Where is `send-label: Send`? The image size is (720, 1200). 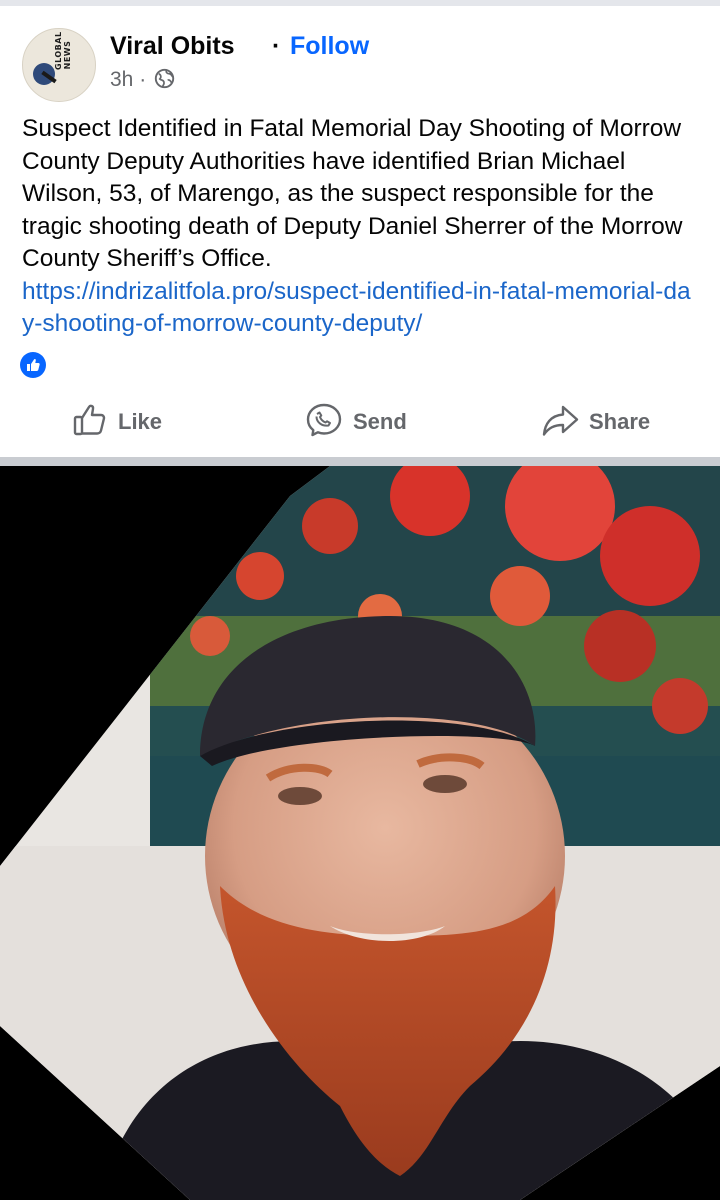
send-label: Send is located at coordinates (380, 421).